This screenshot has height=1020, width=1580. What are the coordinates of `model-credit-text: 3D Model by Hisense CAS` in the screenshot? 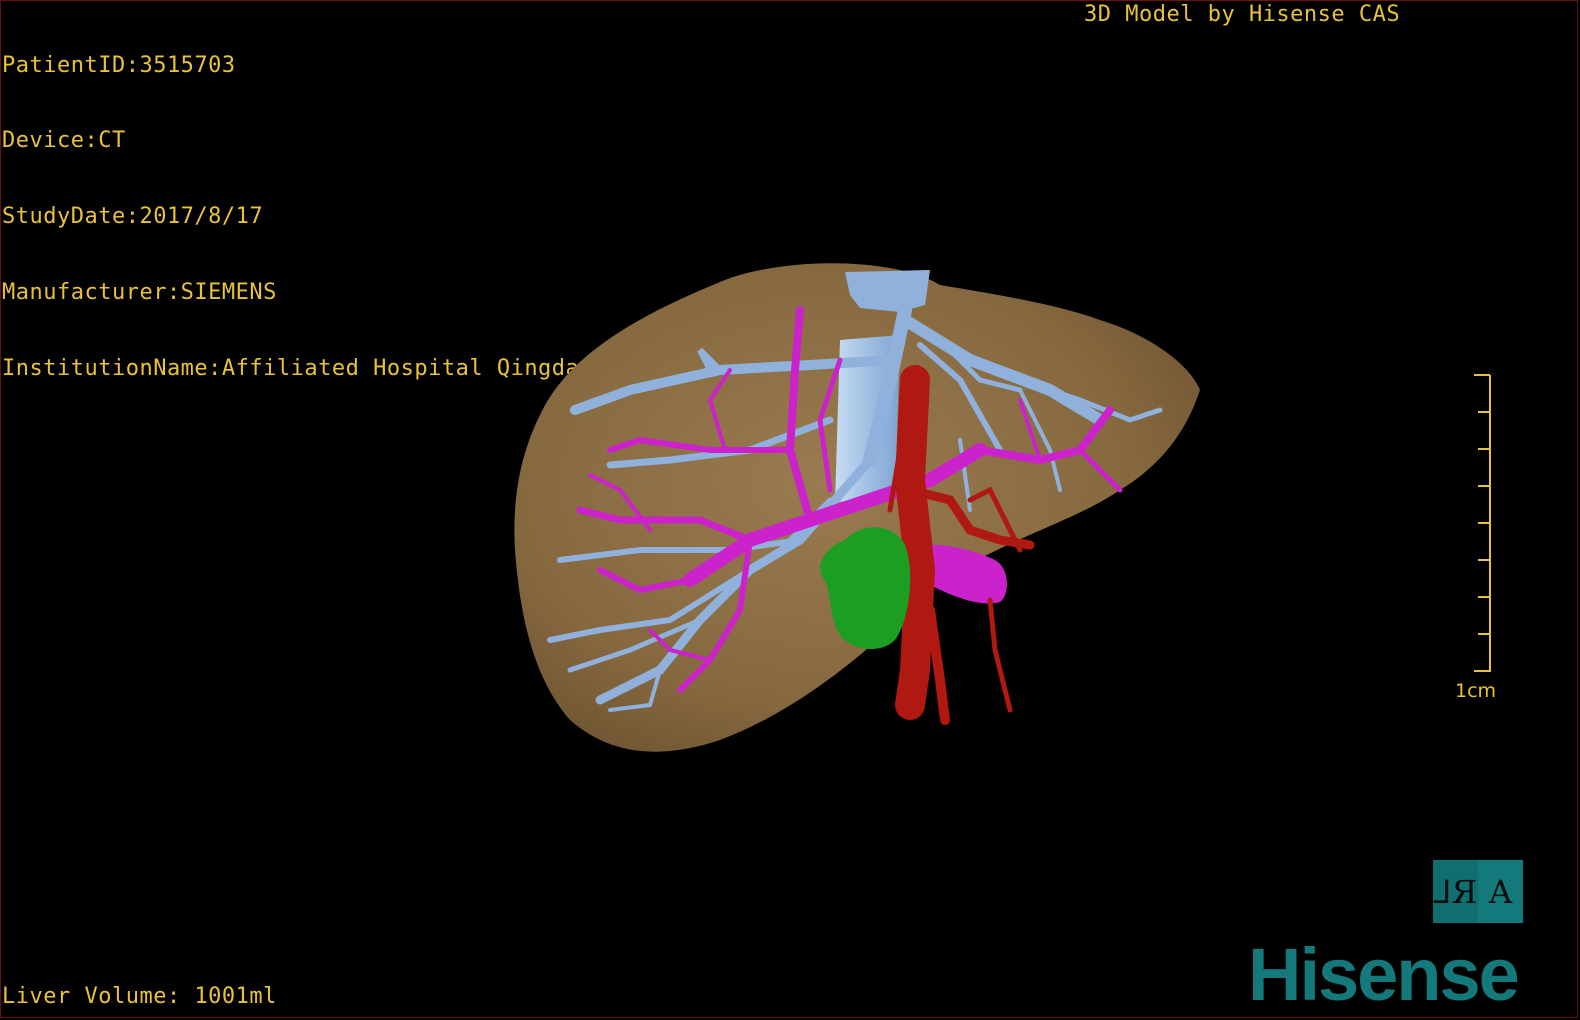 It's located at (1242, 14).